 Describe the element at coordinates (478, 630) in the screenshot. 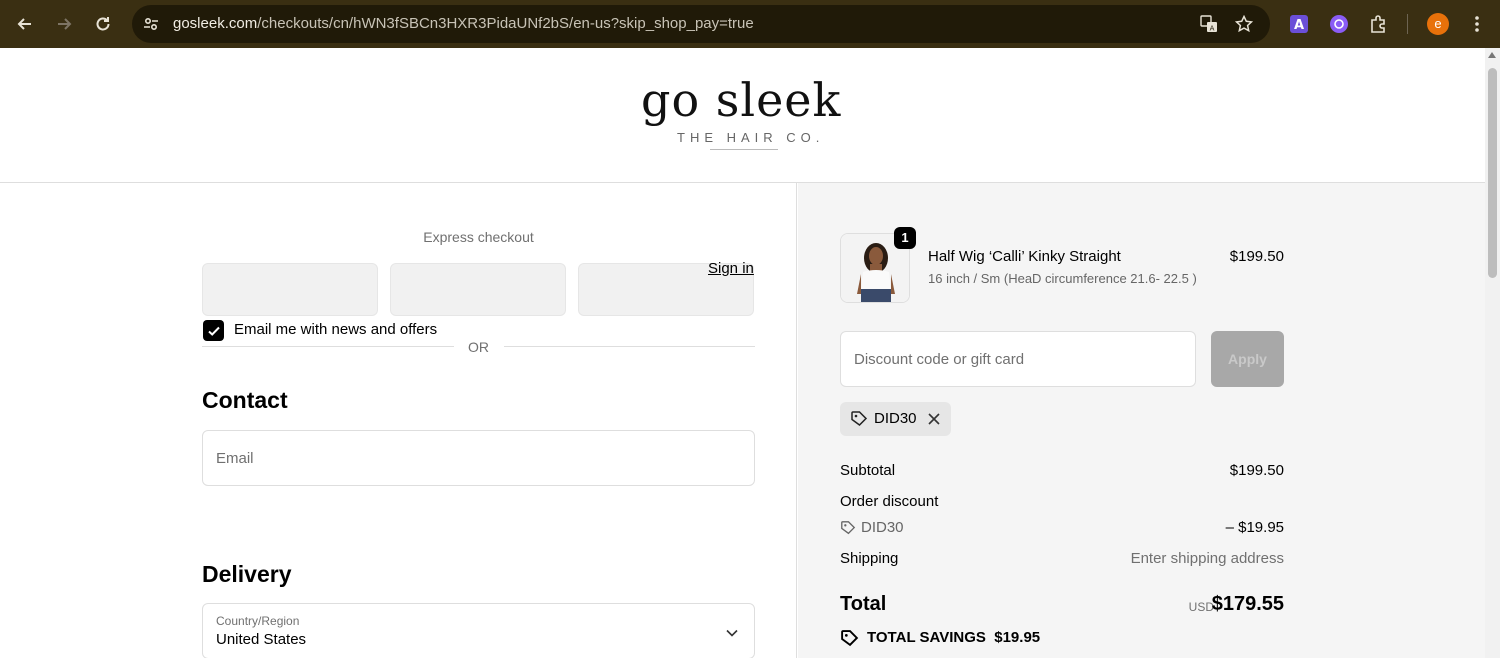

I see `country-select: Country/Region United States` at that location.